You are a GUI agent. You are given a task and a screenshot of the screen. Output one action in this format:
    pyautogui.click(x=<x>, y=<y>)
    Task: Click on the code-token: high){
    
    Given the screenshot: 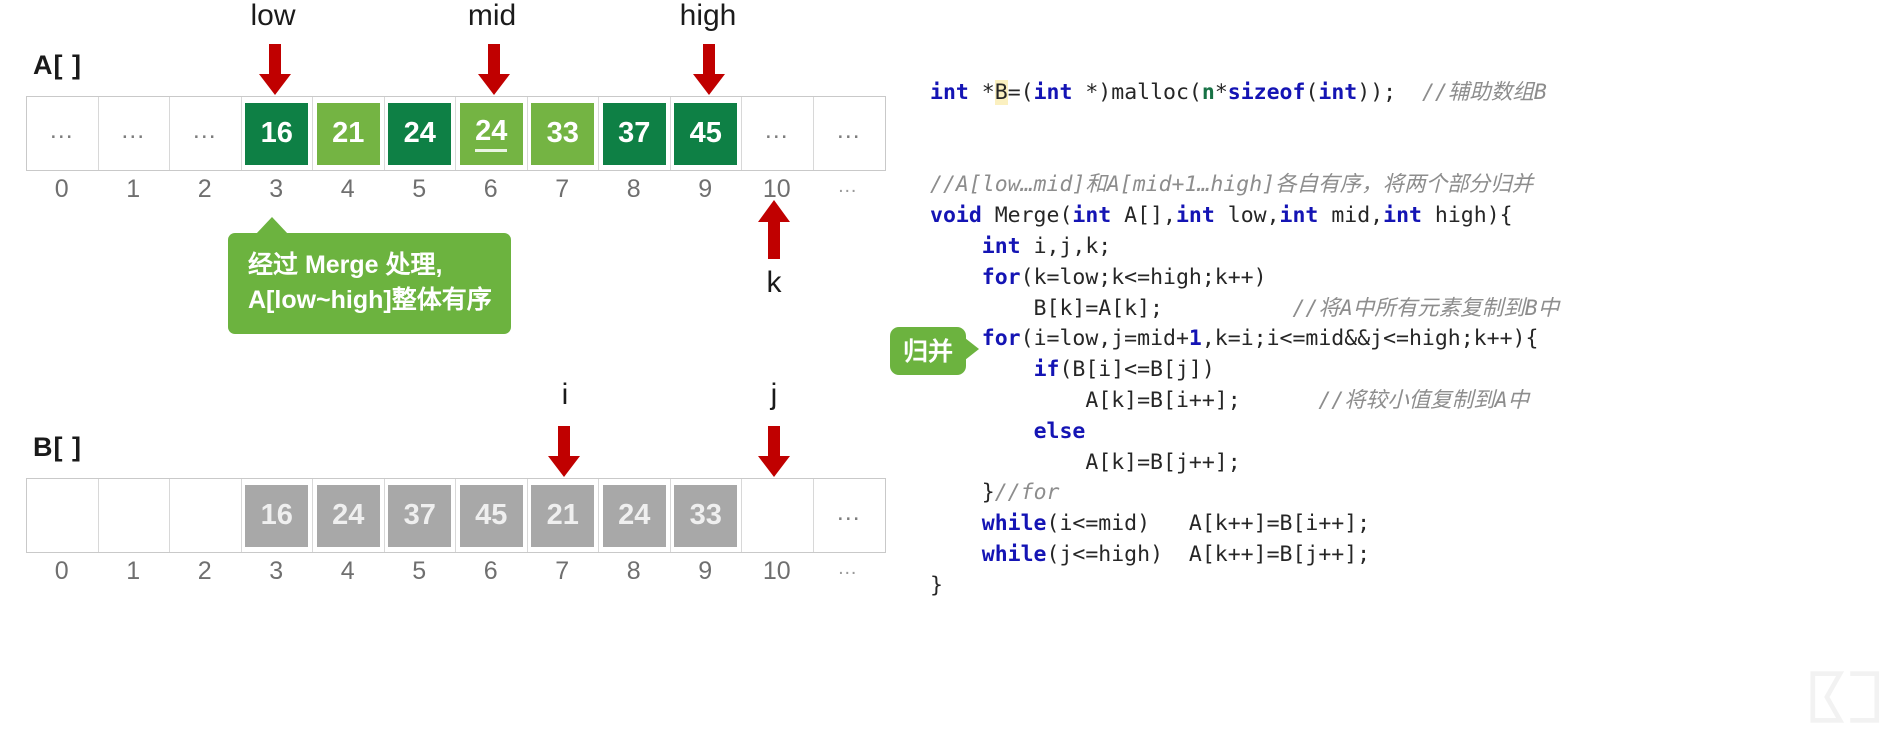 What is the action you would take?
    pyautogui.click(x=1467, y=216)
    